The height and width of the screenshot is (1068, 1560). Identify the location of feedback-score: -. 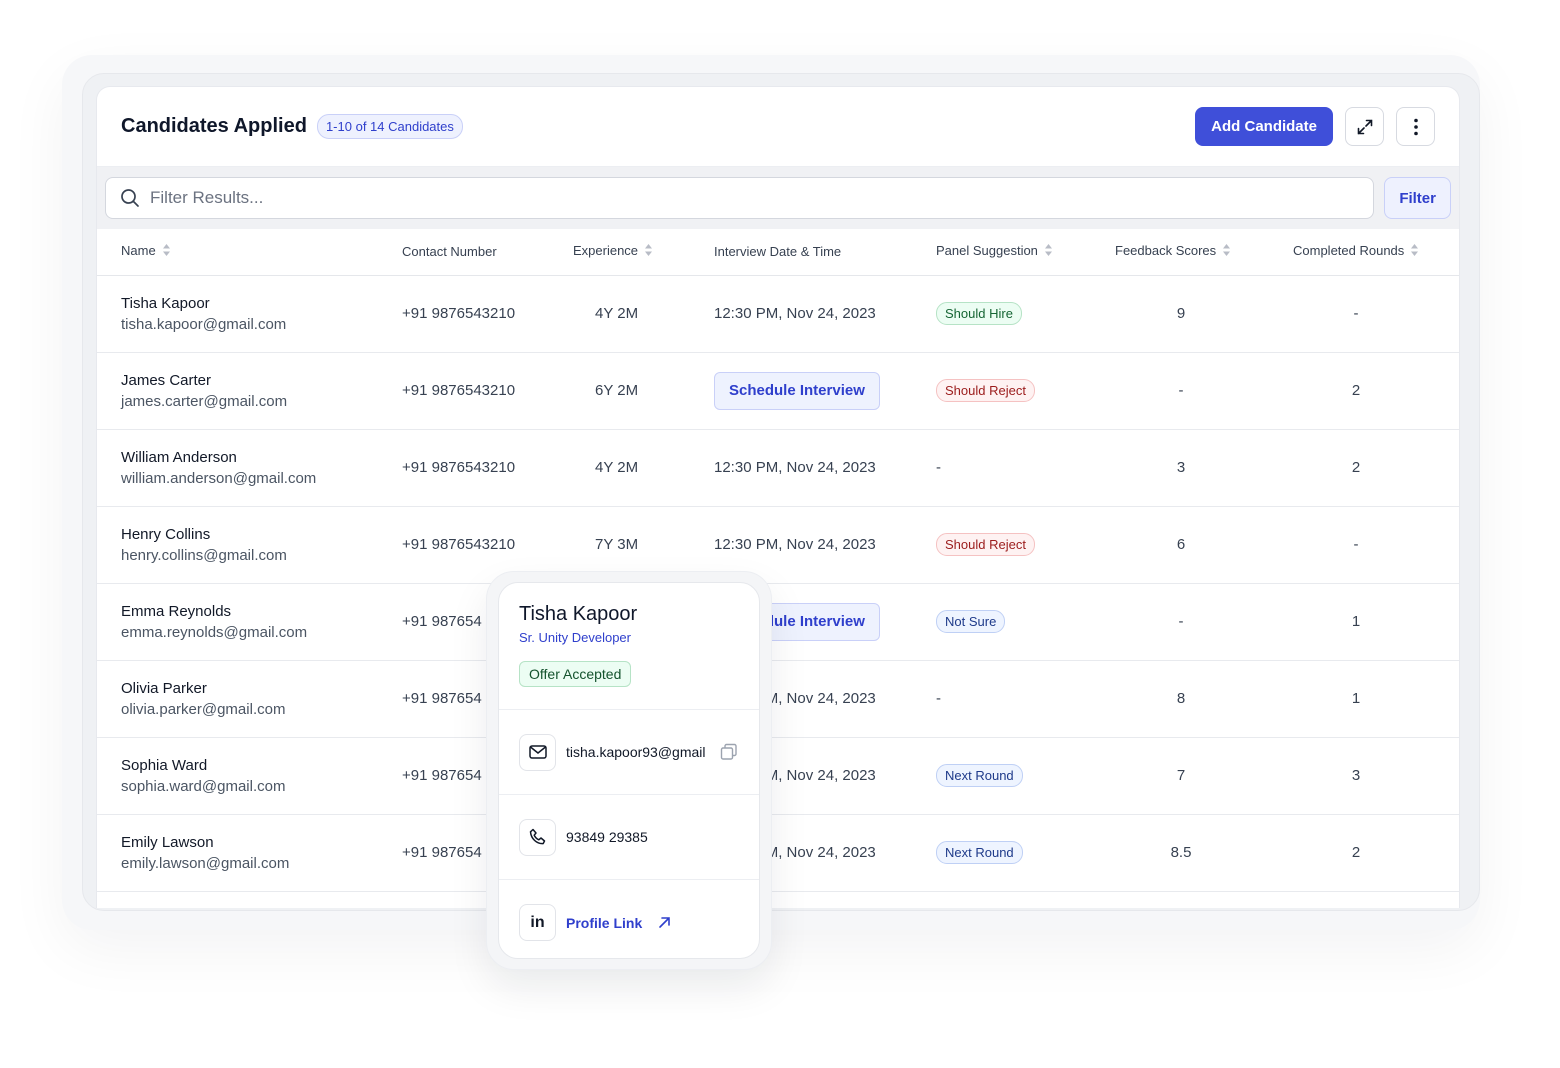
(1204, 391).